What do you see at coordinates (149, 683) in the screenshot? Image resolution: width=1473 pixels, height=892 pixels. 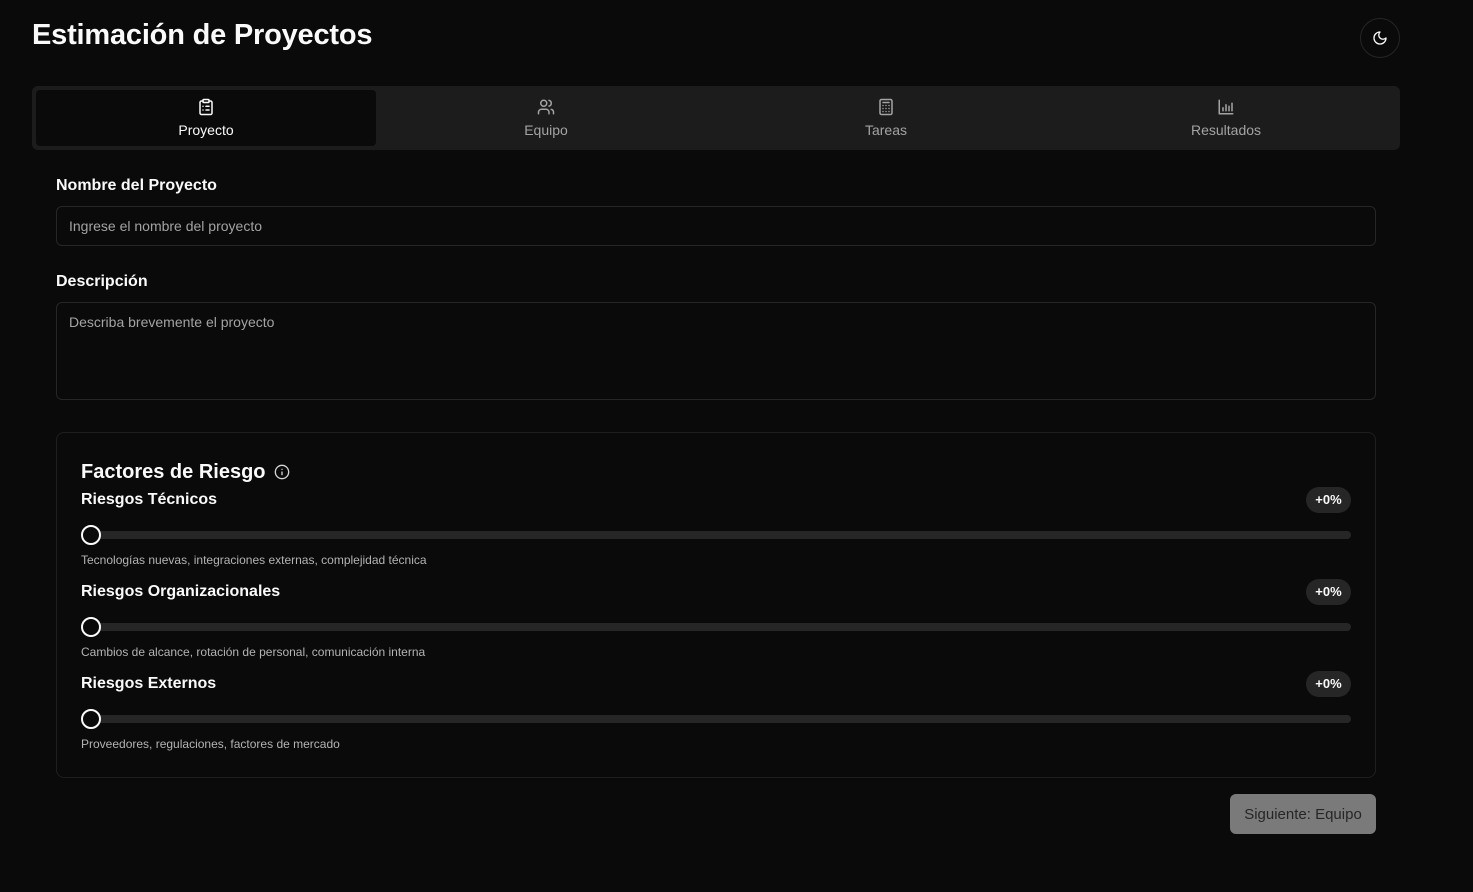 I see `risk-name: Riesgos Externos` at bounding box center [149, 683].